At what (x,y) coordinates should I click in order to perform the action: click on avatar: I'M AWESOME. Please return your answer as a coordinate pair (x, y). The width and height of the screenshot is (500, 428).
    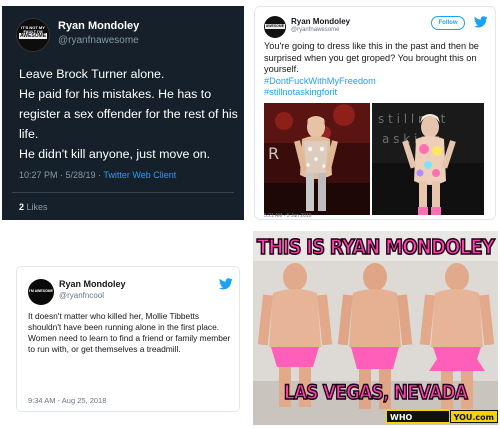
    Looking at the image, I should click on (41, 292).